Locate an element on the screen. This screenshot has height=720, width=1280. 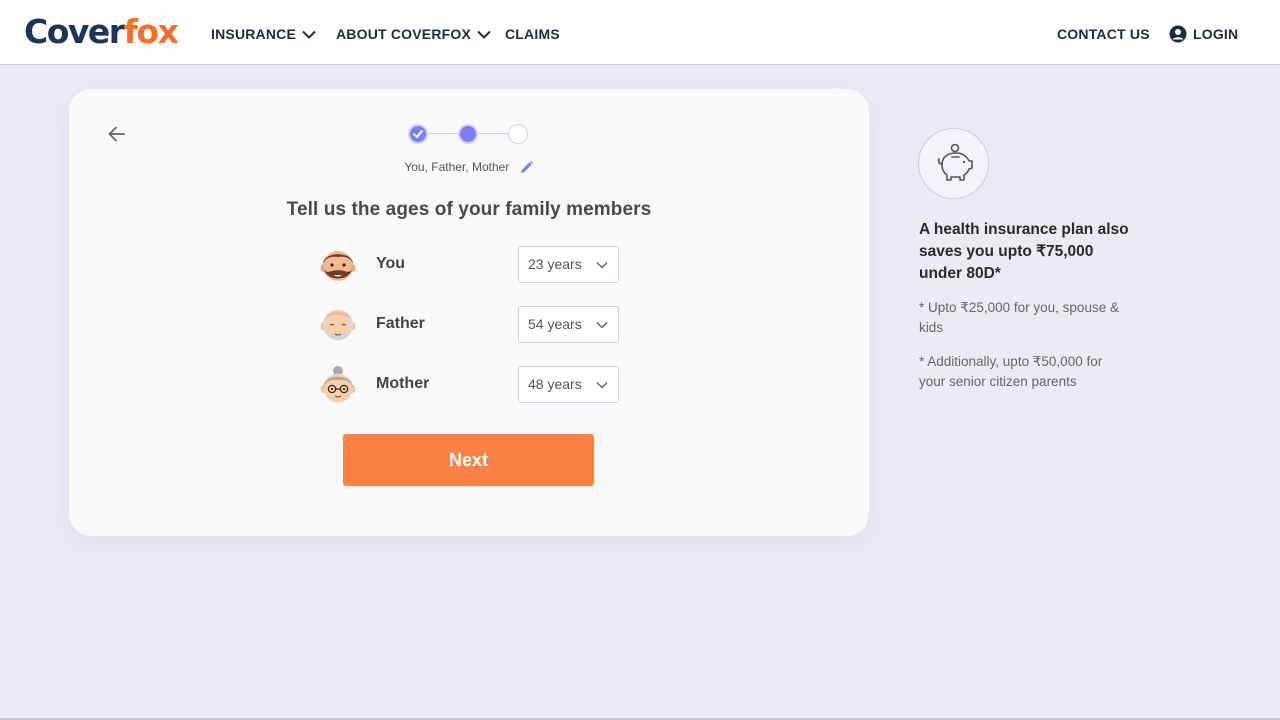
step-completed is located at coordinates (418, 134).